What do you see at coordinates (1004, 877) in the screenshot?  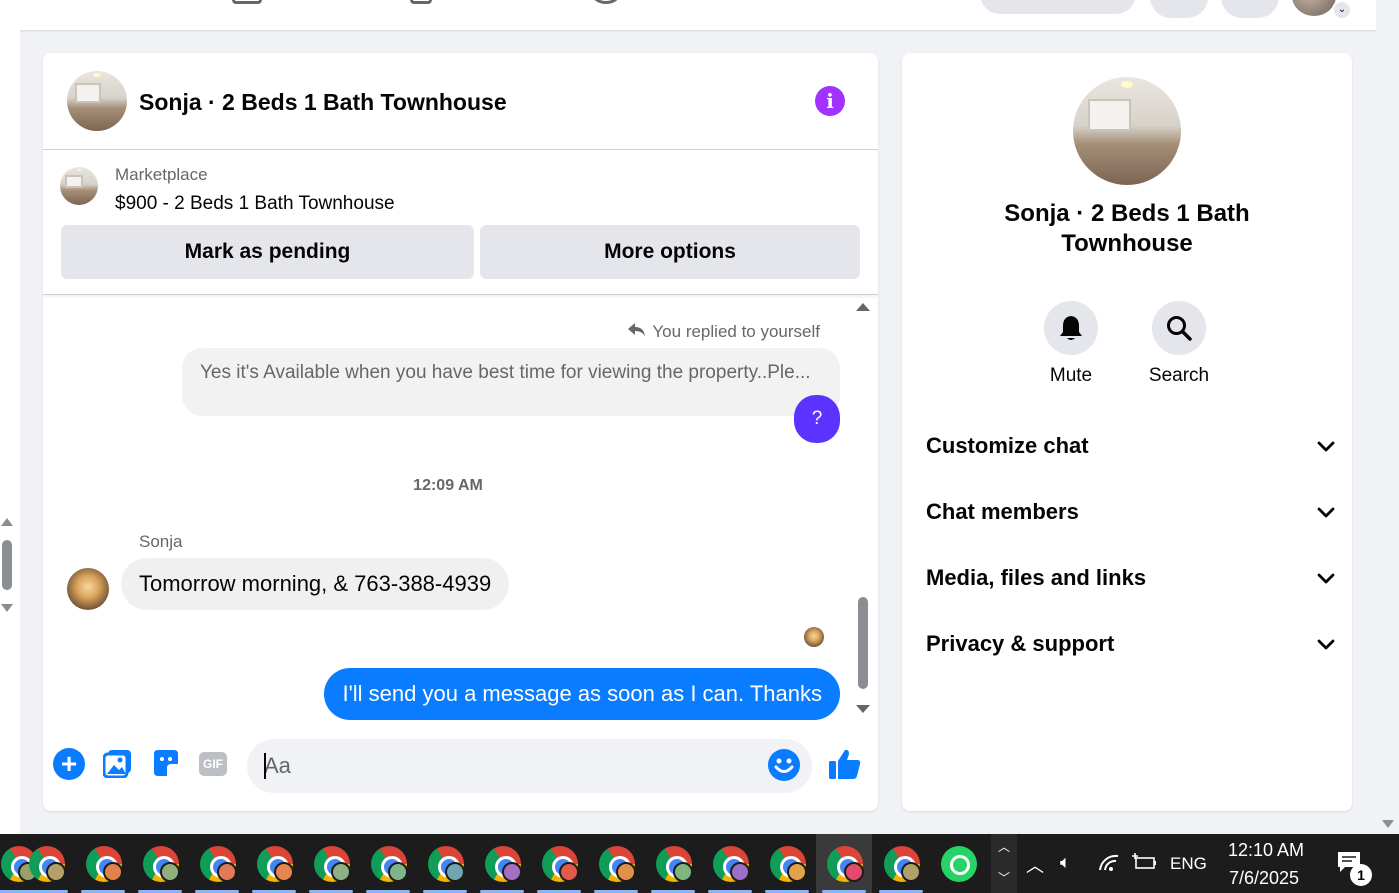 I see `chevron-down-icon: ﹀` at bounding box center [1004, 877].